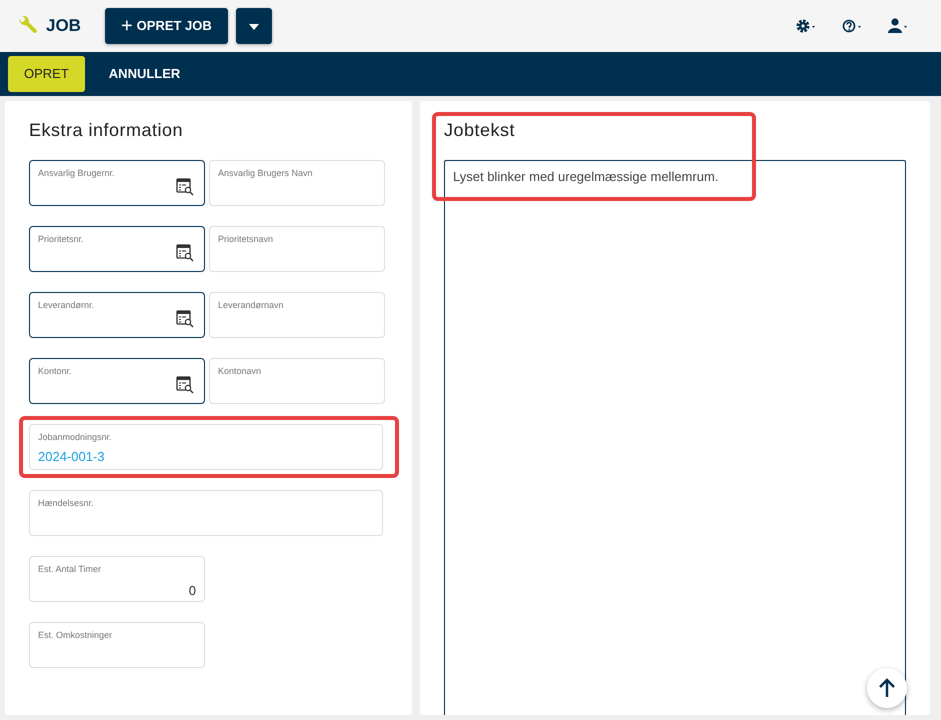  What do you see at coordinates (76, 635) in the screenshot?
I see `field-label: Est. Omkostninger` at bounding box center [76, 635].